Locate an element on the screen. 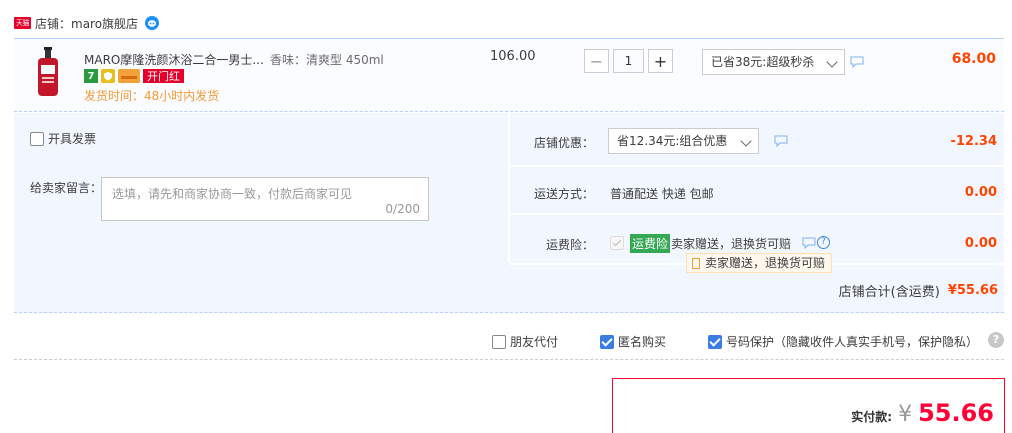 This screenshot has width=1012, height=433. shipping-time: 发货时间：48小时内发货 is located at coordinates (152, 96).